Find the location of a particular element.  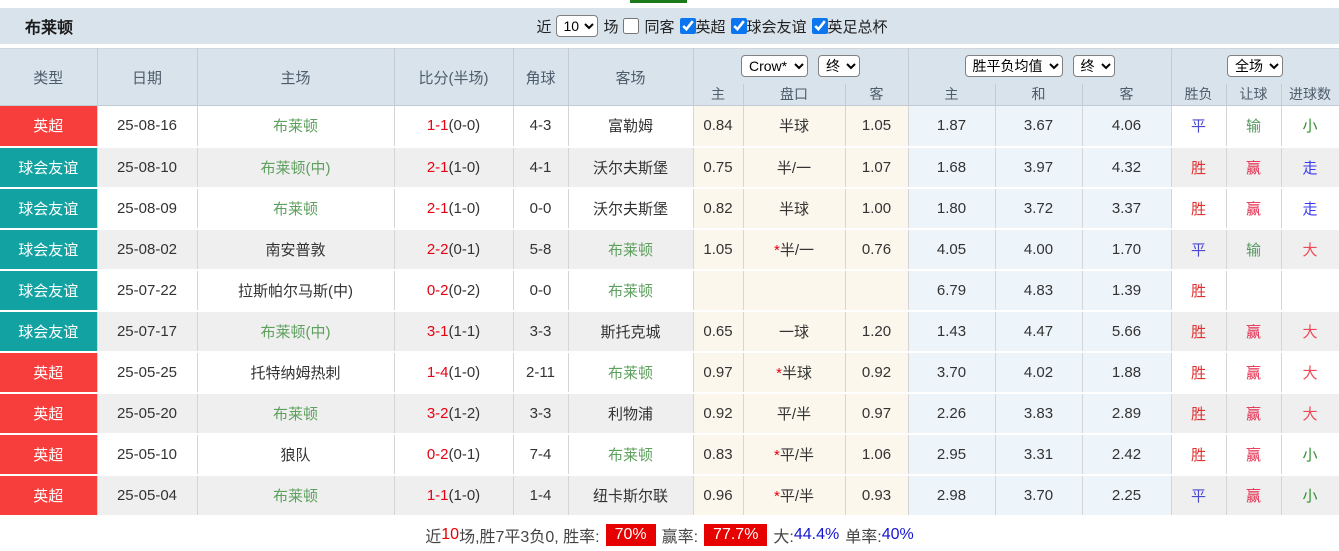

league-label: 英足总杯 is located at coordinates (857, 27).